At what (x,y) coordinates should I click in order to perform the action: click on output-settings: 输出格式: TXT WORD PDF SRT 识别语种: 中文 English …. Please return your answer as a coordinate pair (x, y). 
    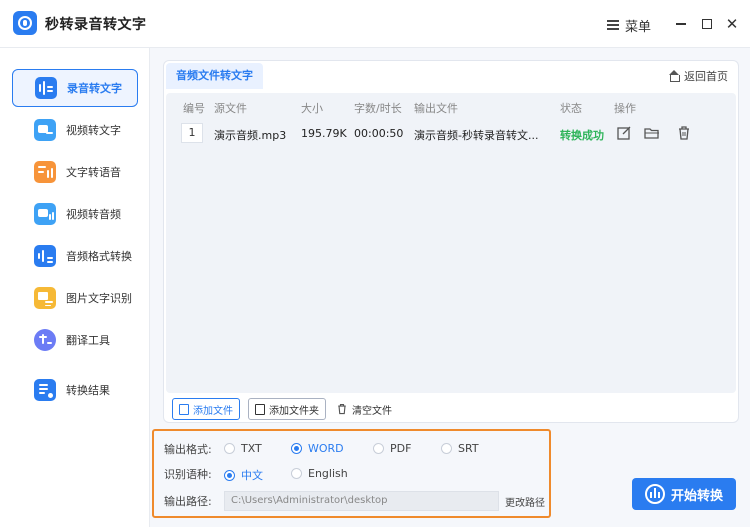
    Looking at the image, I should click on (351, 473).